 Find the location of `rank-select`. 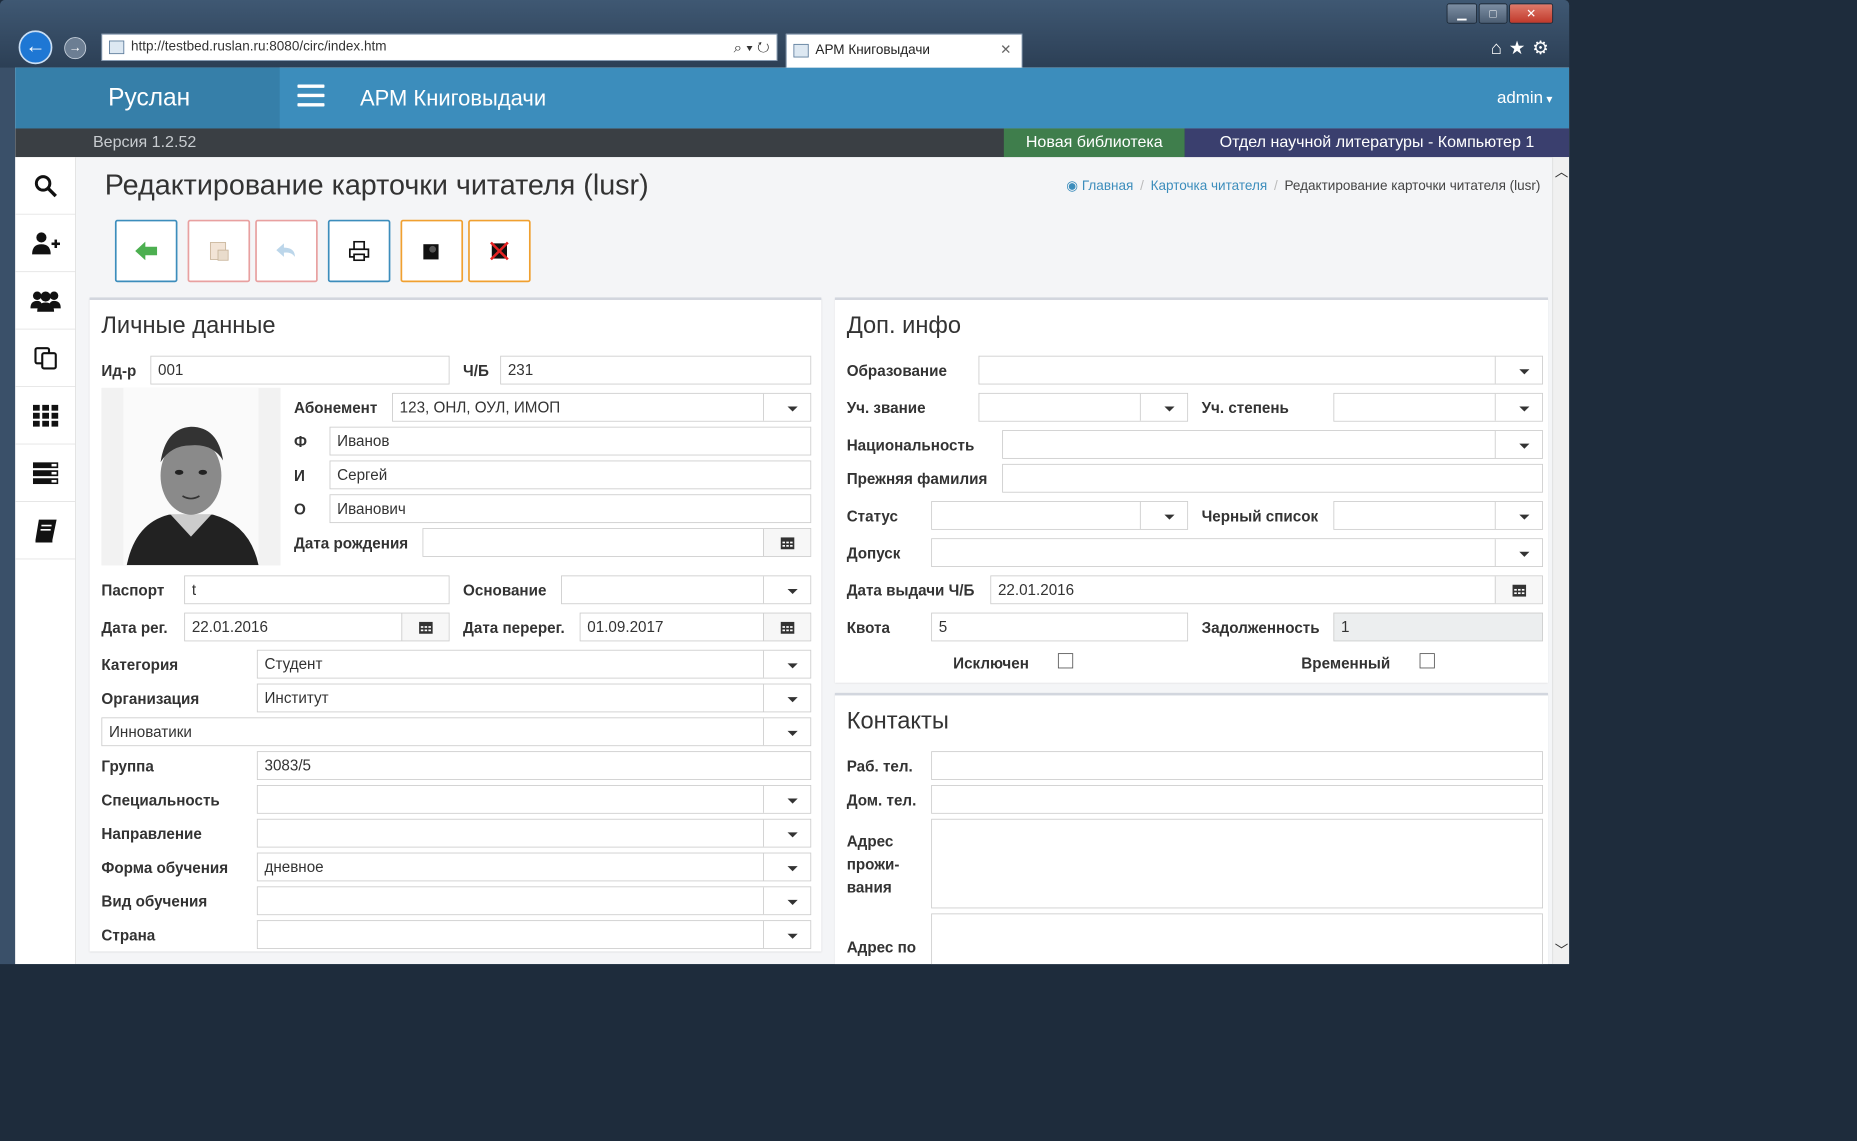

rank-select is located at coordinates (1083, 407).